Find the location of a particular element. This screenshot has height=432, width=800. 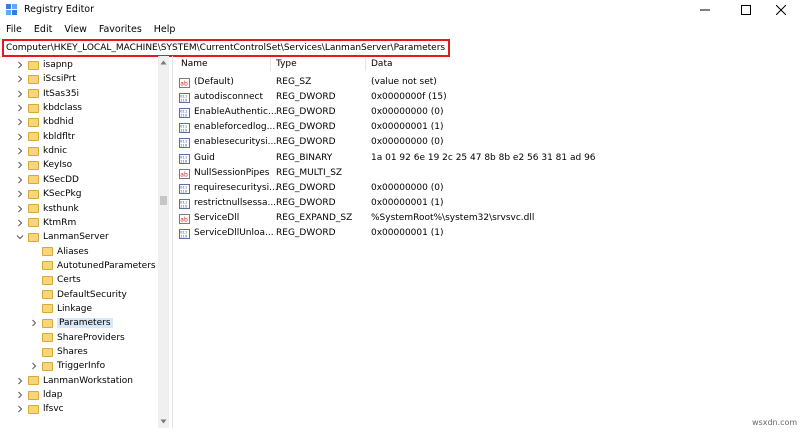

tree-item: ShareProviders is located at coordinates (77, 338).